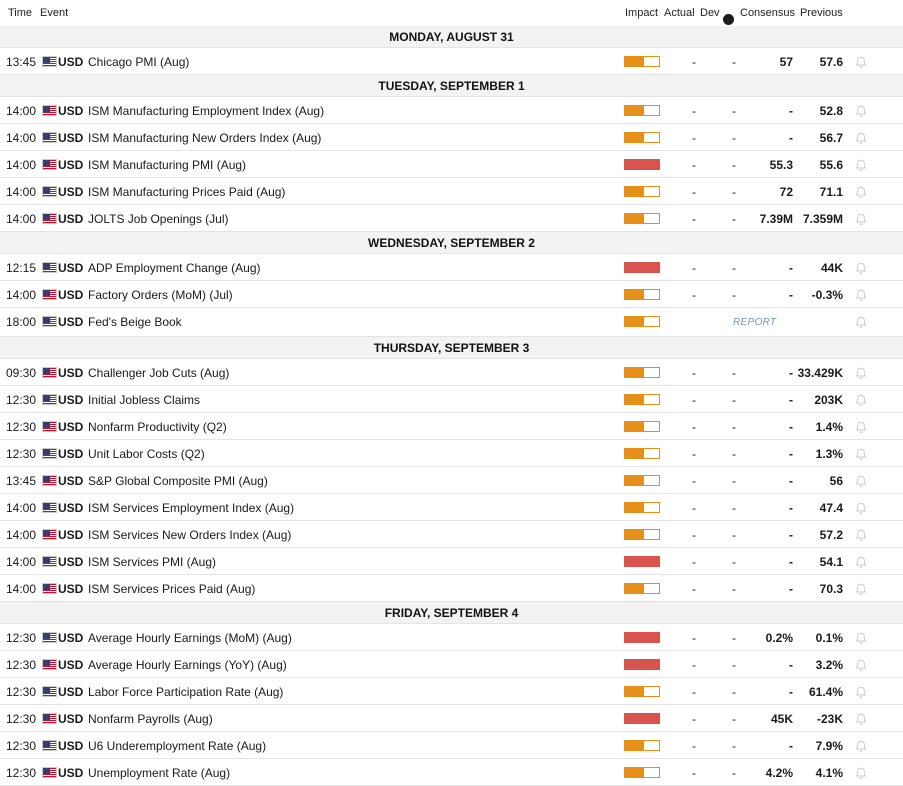 Image resolution: width=903 pixels, height=786 pixels. Describe the element at coordinates (642, 372) in the screenshot. I see `impact-indicator` at that location.